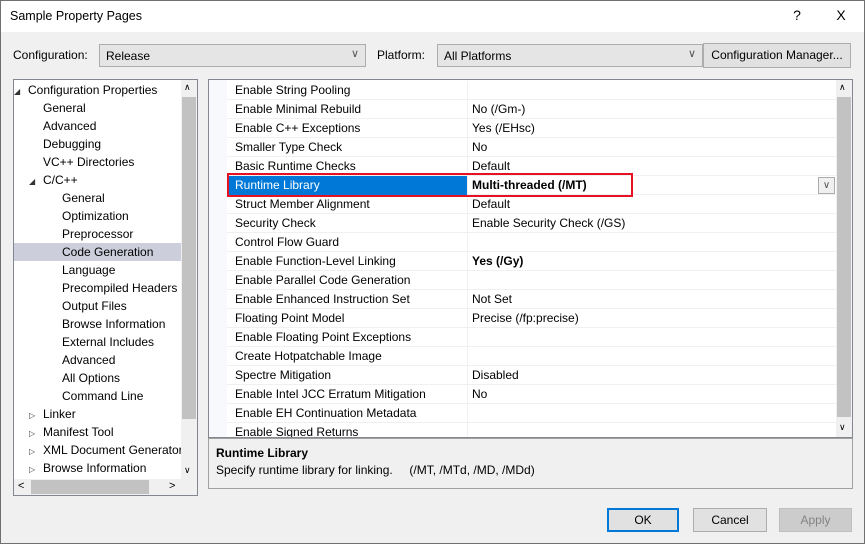  I want to click on property-name: Enable String Pooling, so click(347, 90).